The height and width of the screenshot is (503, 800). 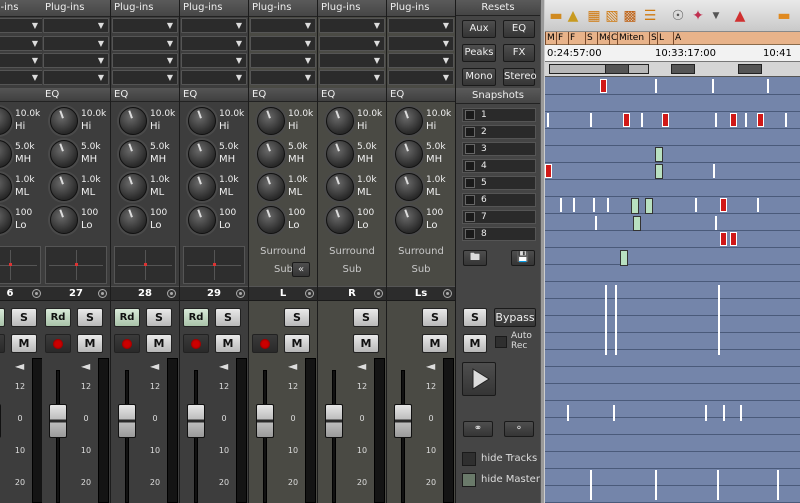 What do you see at coordinates (76, 293) in the screenshot?
I see `channel-name: 27` at bounding box center [76, 293].